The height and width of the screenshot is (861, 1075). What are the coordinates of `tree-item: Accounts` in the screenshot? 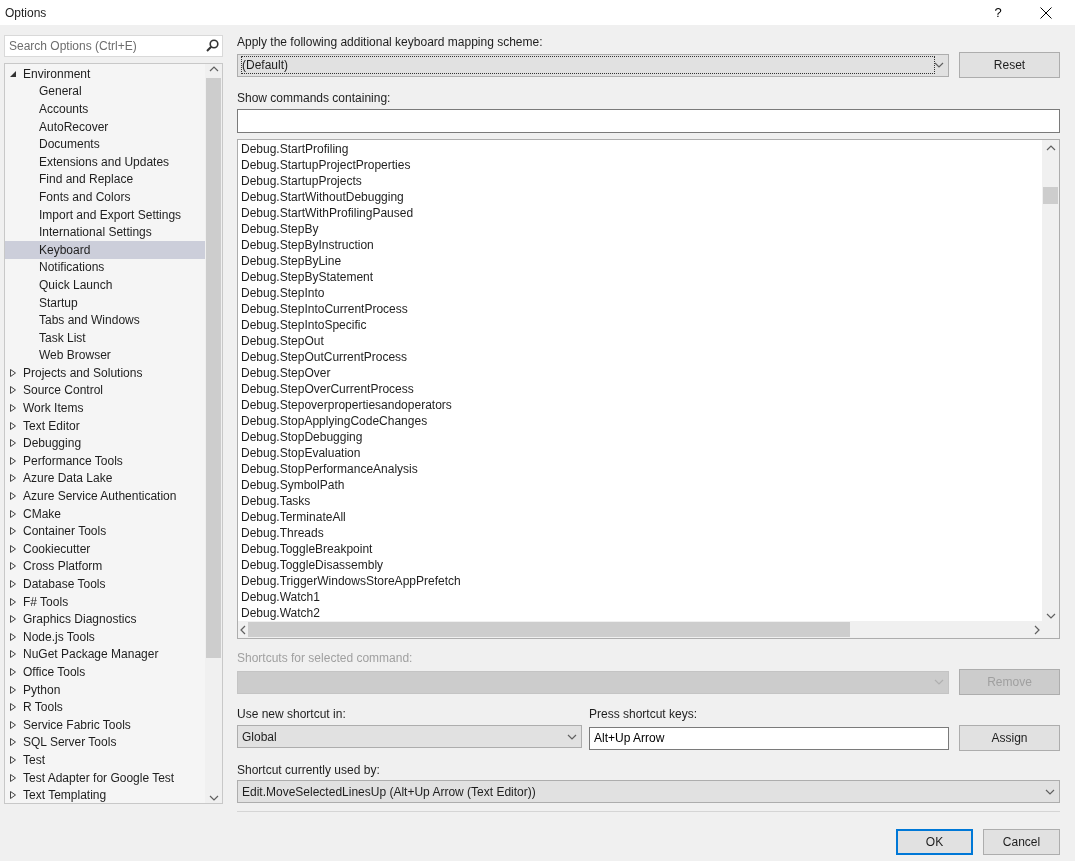 It's located at (105, 109).